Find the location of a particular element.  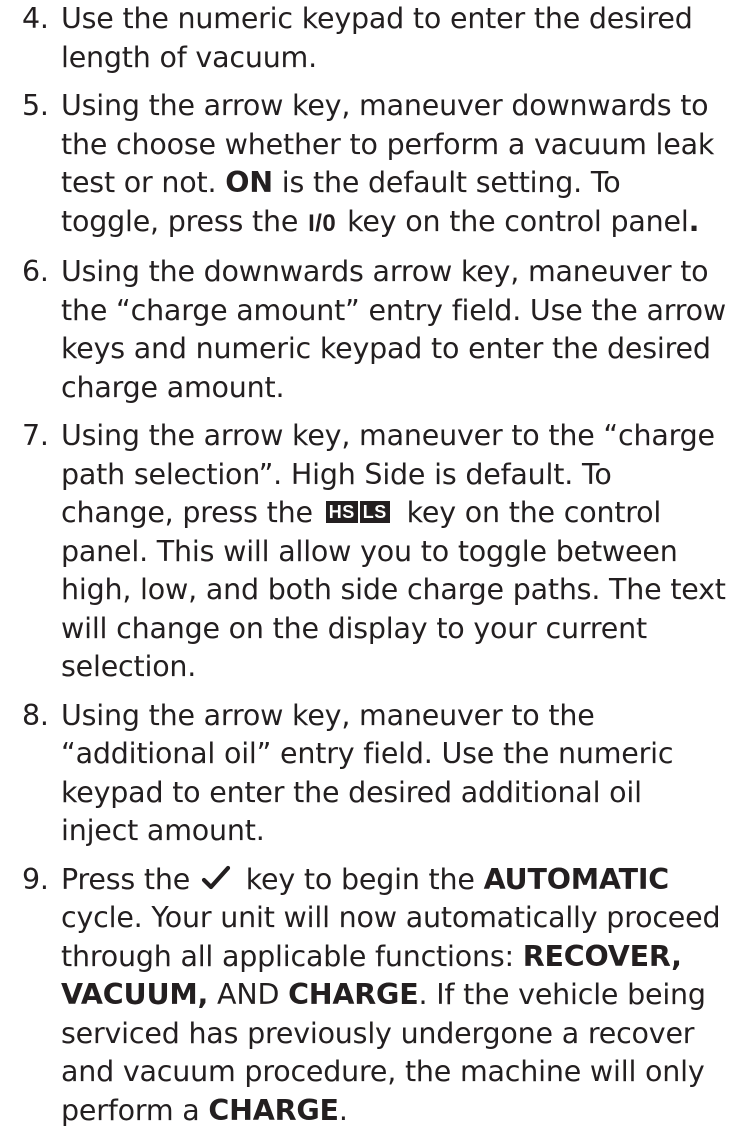

step-text-part: Press the is located at coordinates (130, 879).